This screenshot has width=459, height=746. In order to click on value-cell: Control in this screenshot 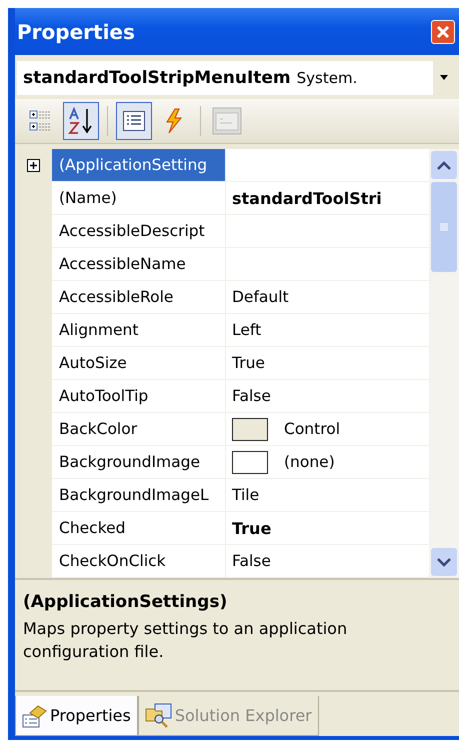, I will do `click(327, 429)`.